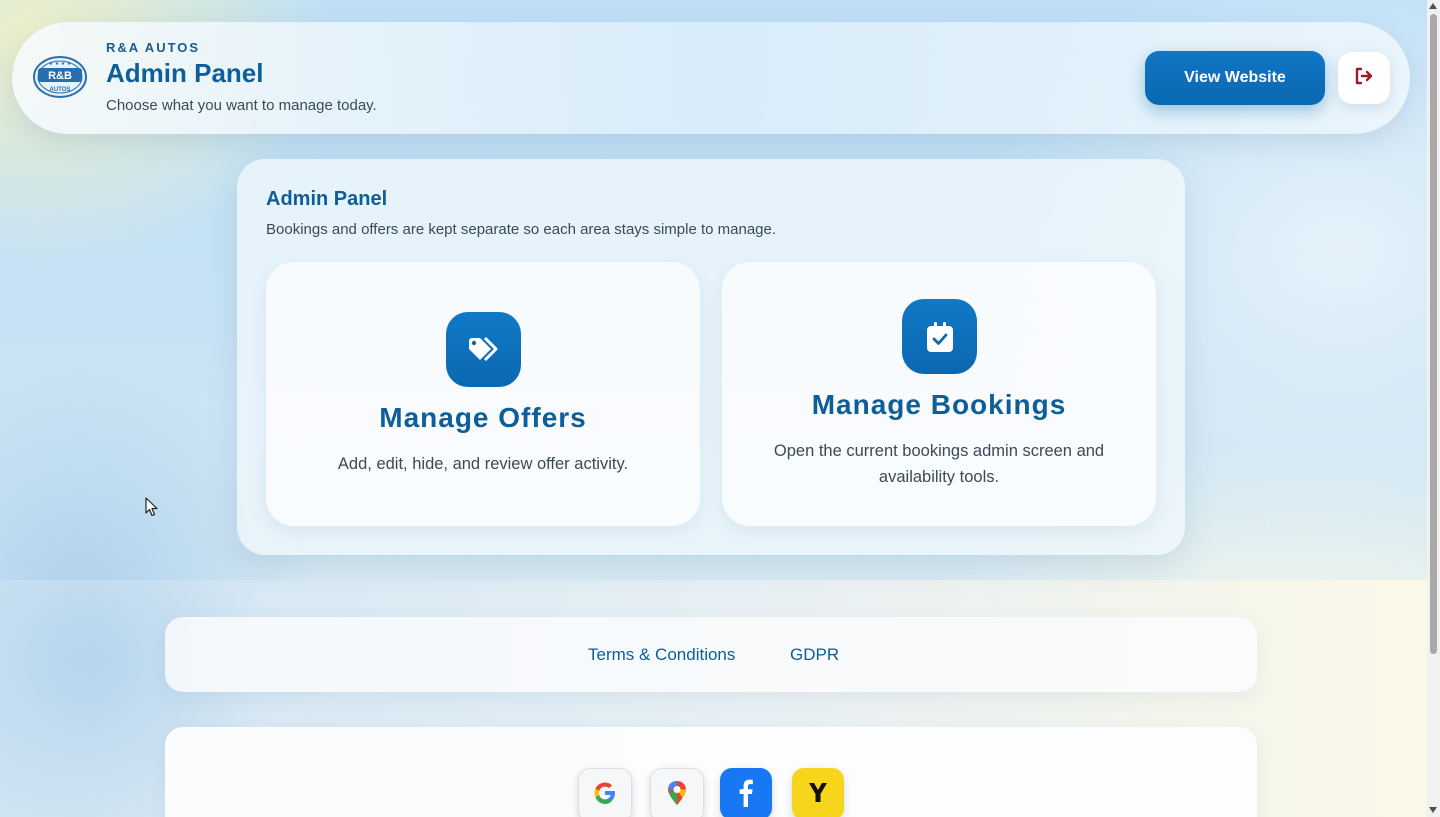 This screenshot has width=1440, height=817. Describe the element at coordinates (1433, 810) in the screenshot. I see `scroll-down-icon` at that location.